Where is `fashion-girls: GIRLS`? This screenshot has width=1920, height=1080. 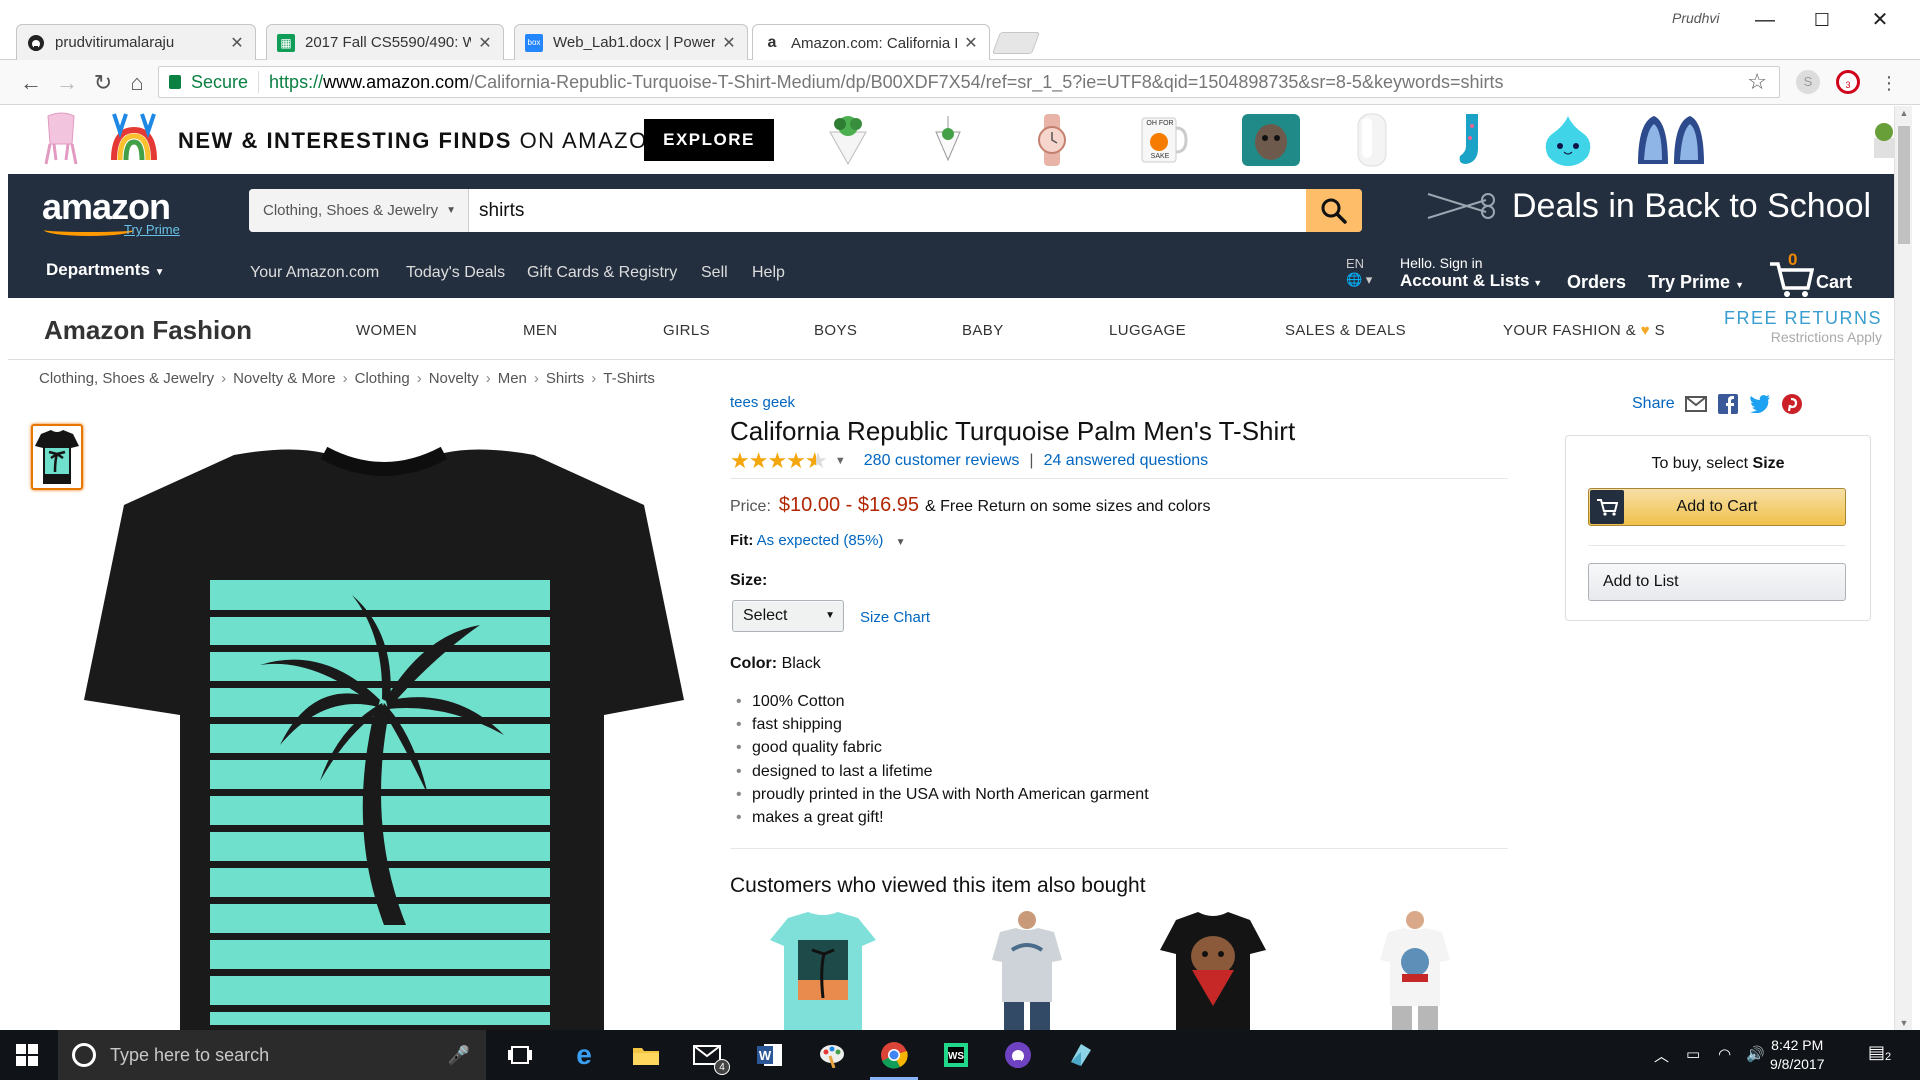 fashion-girls: GIRLS is located at coordinates (686, 330).